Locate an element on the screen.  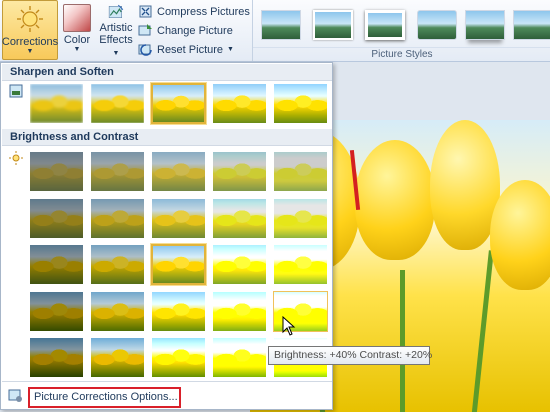
tooltip: Brightness: +40% Contrast: +20% is located at coordinates (350, 355).